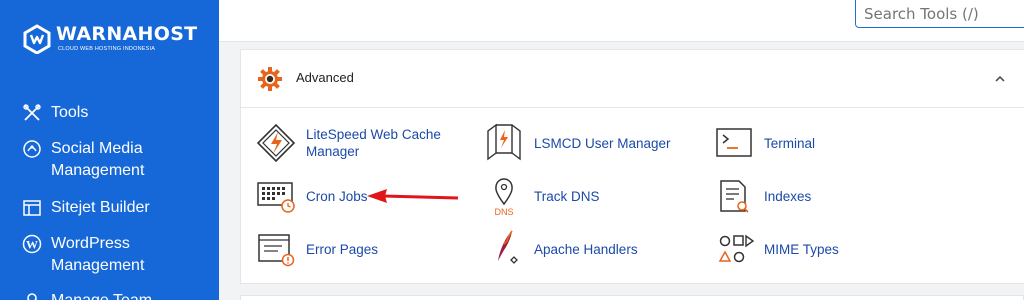 The height and width of the screenshot is (300, 1024). I want to click on tool-label: LiteSpeed Web Cache Manager, so click(373, 143).